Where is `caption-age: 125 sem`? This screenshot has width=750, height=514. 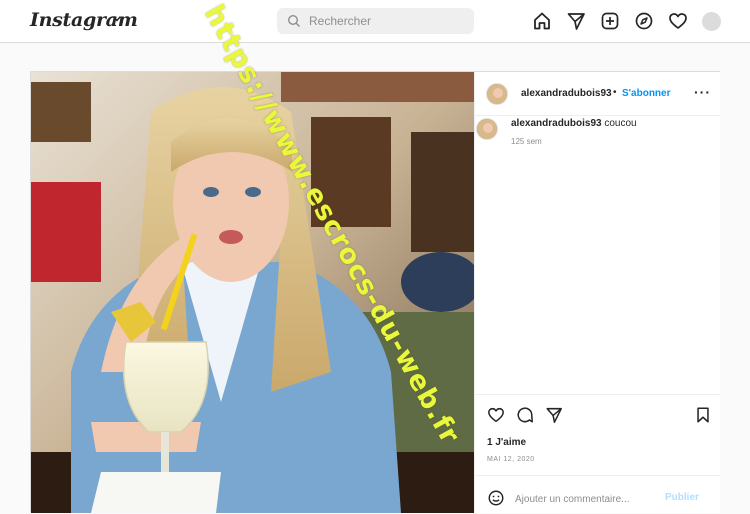
caption-age: 125 sem is located at coordinates (526, 141).